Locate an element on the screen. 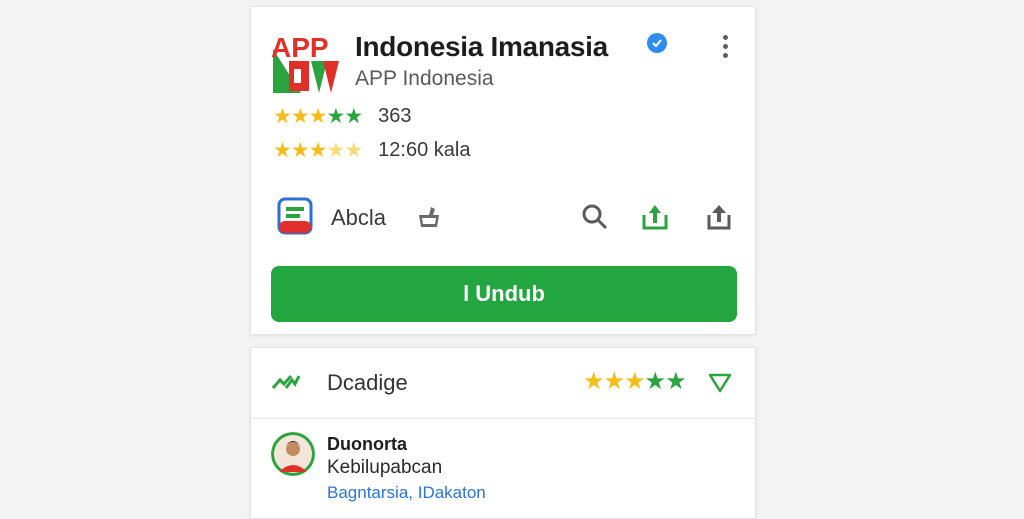 This screenshot has height=519, width=1024. review-star-rating: ★★★★★ is located at coordinates (635, 381).